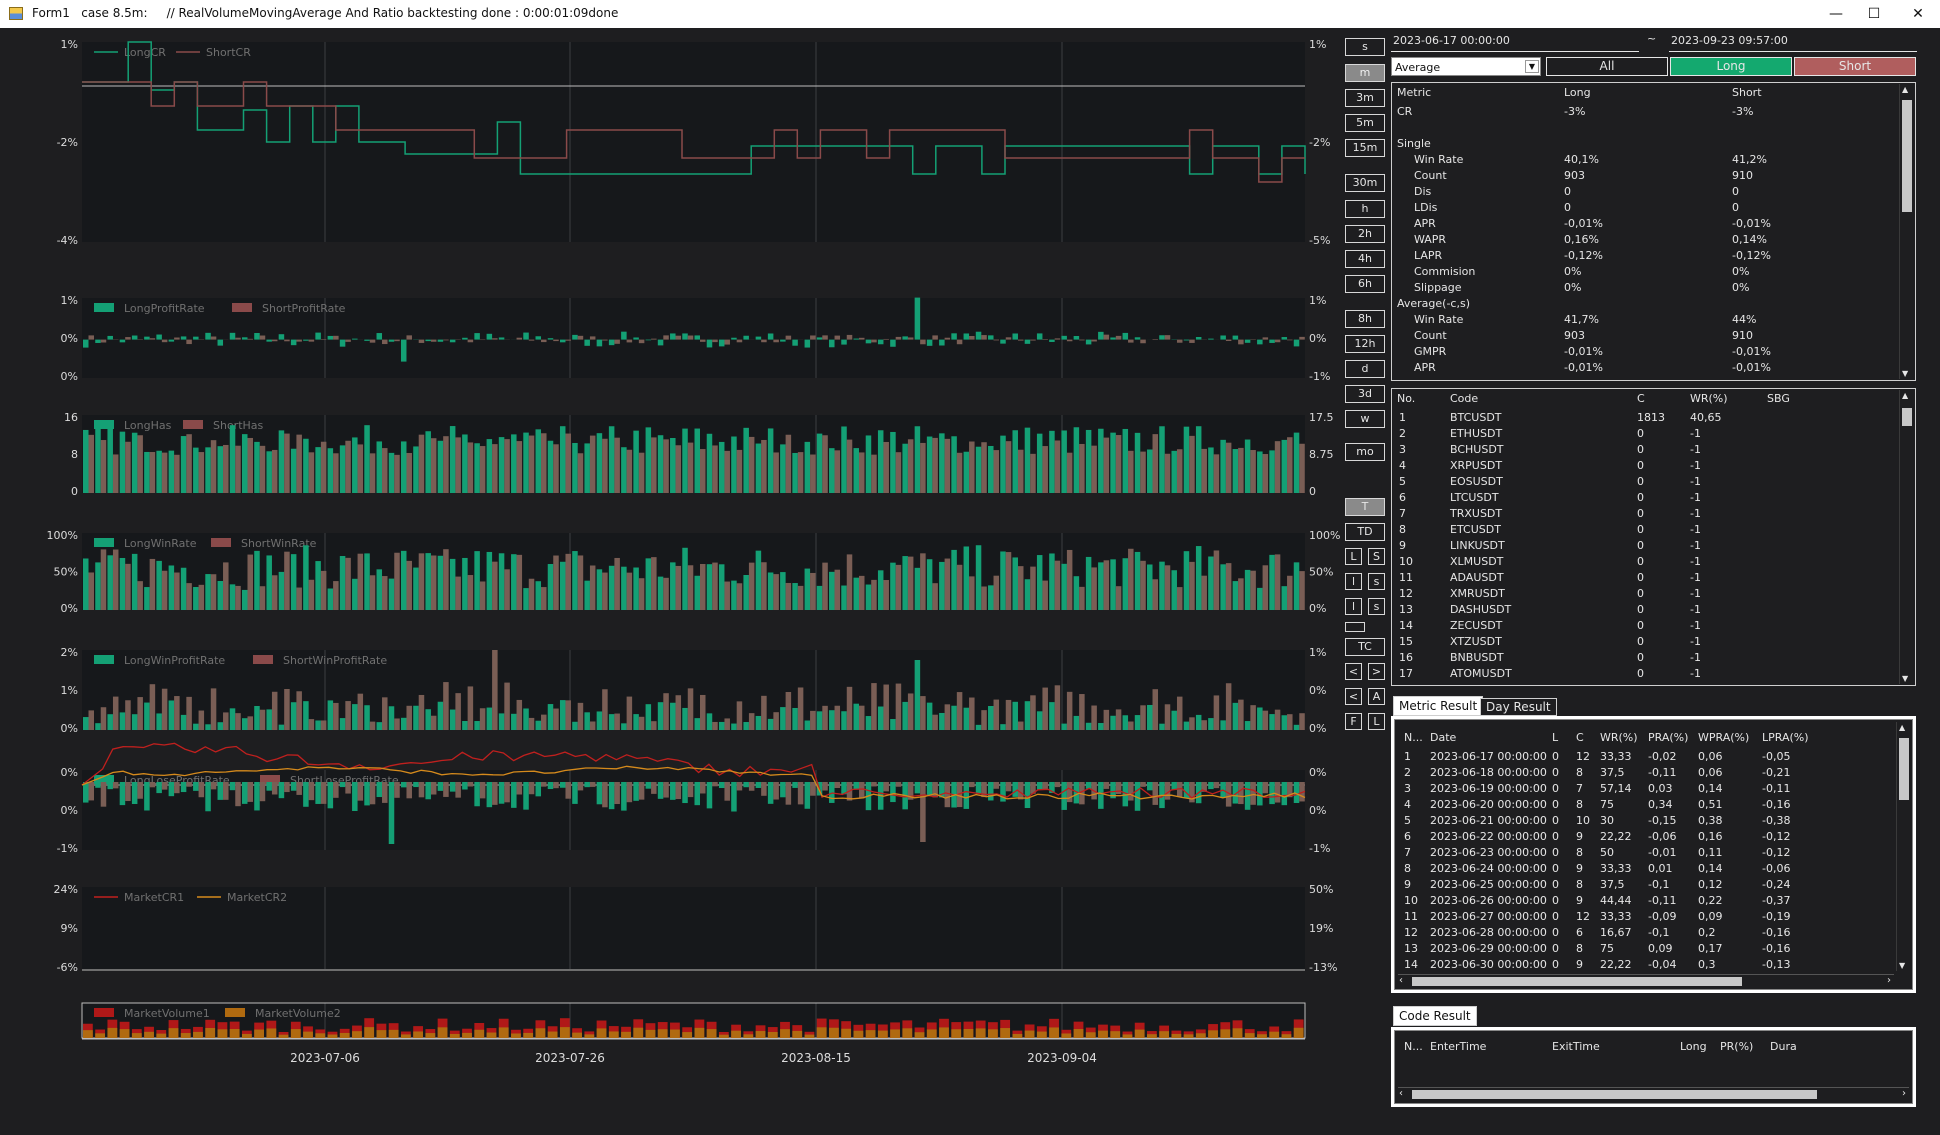 The image size is (1940, 1135). What do you see at coordinates (1653, 257) in the screenshot?
I see `metric-row: LAPR -0,12% -0,12%` at bounding box center [1653, 257].